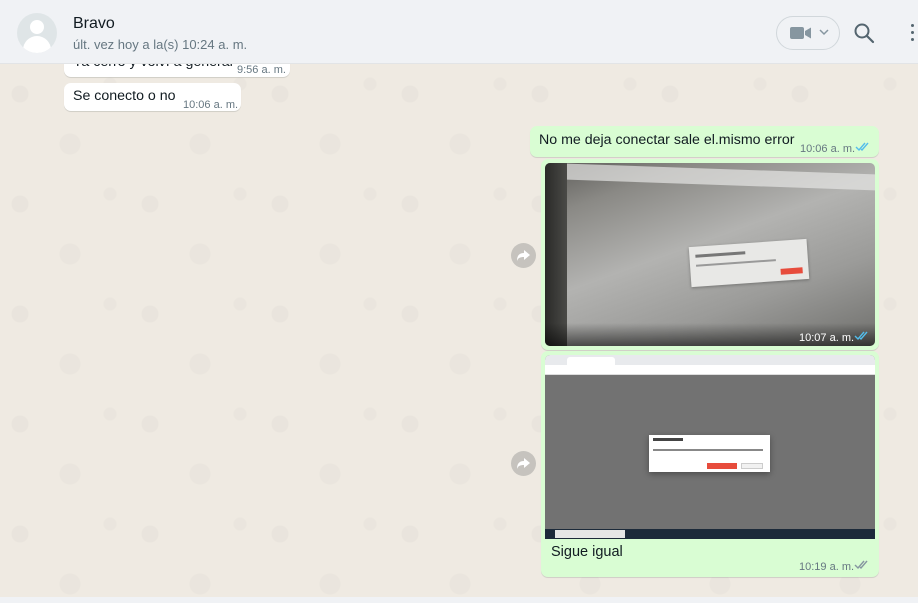 This screenshot has height=603, width=918. Describe the element at coordinates (722, 466) in the screenshot. I see `photo-dialog-primary-button` at that location.